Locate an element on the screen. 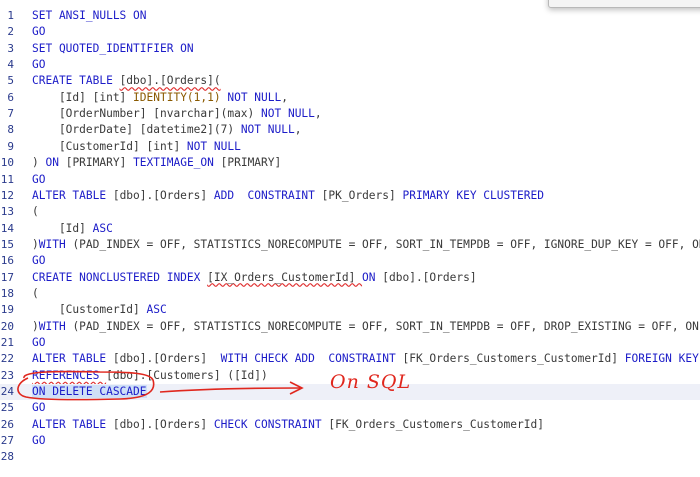  code-token: SET QUOTED_IDENTIFIER ON is located at coordinates (113, 48).